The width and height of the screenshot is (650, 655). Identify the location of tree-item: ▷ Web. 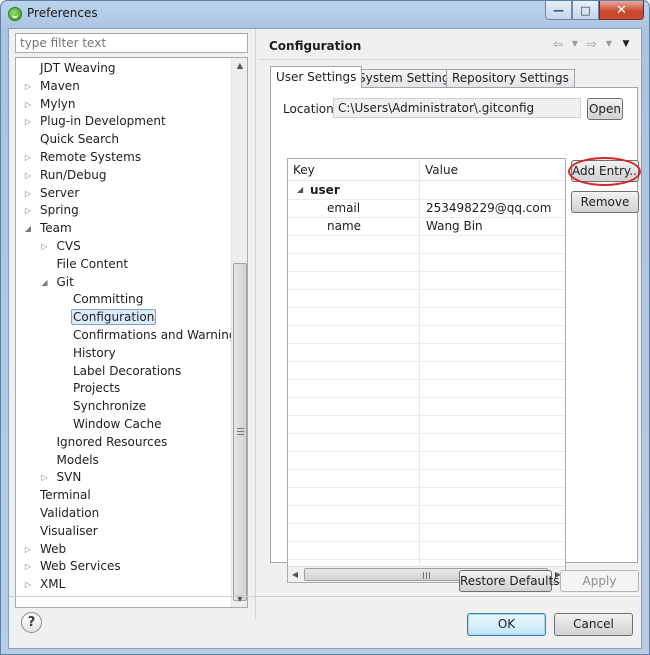
(46, 549).